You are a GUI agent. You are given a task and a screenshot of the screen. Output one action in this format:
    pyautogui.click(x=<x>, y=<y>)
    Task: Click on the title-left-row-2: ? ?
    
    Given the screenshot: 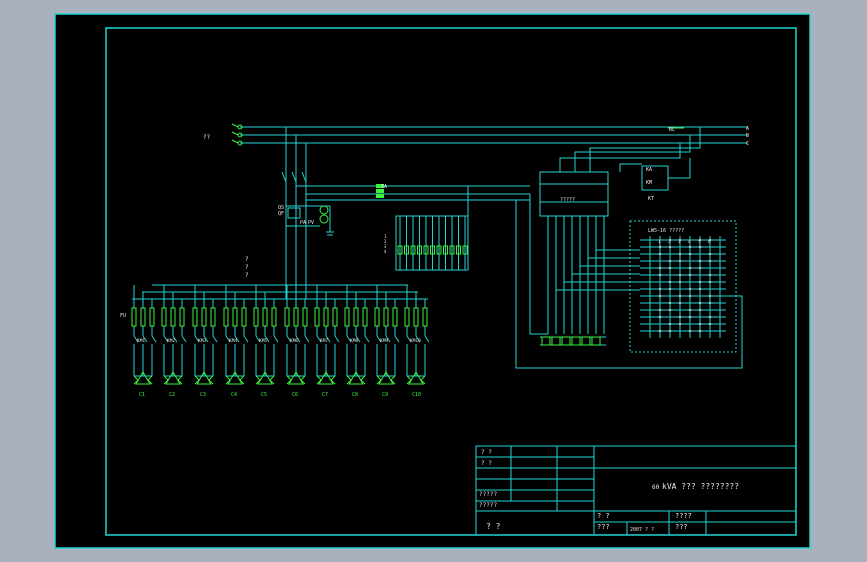 What is the action you would take?
    pyautogui.click(x=486, y=463)
    